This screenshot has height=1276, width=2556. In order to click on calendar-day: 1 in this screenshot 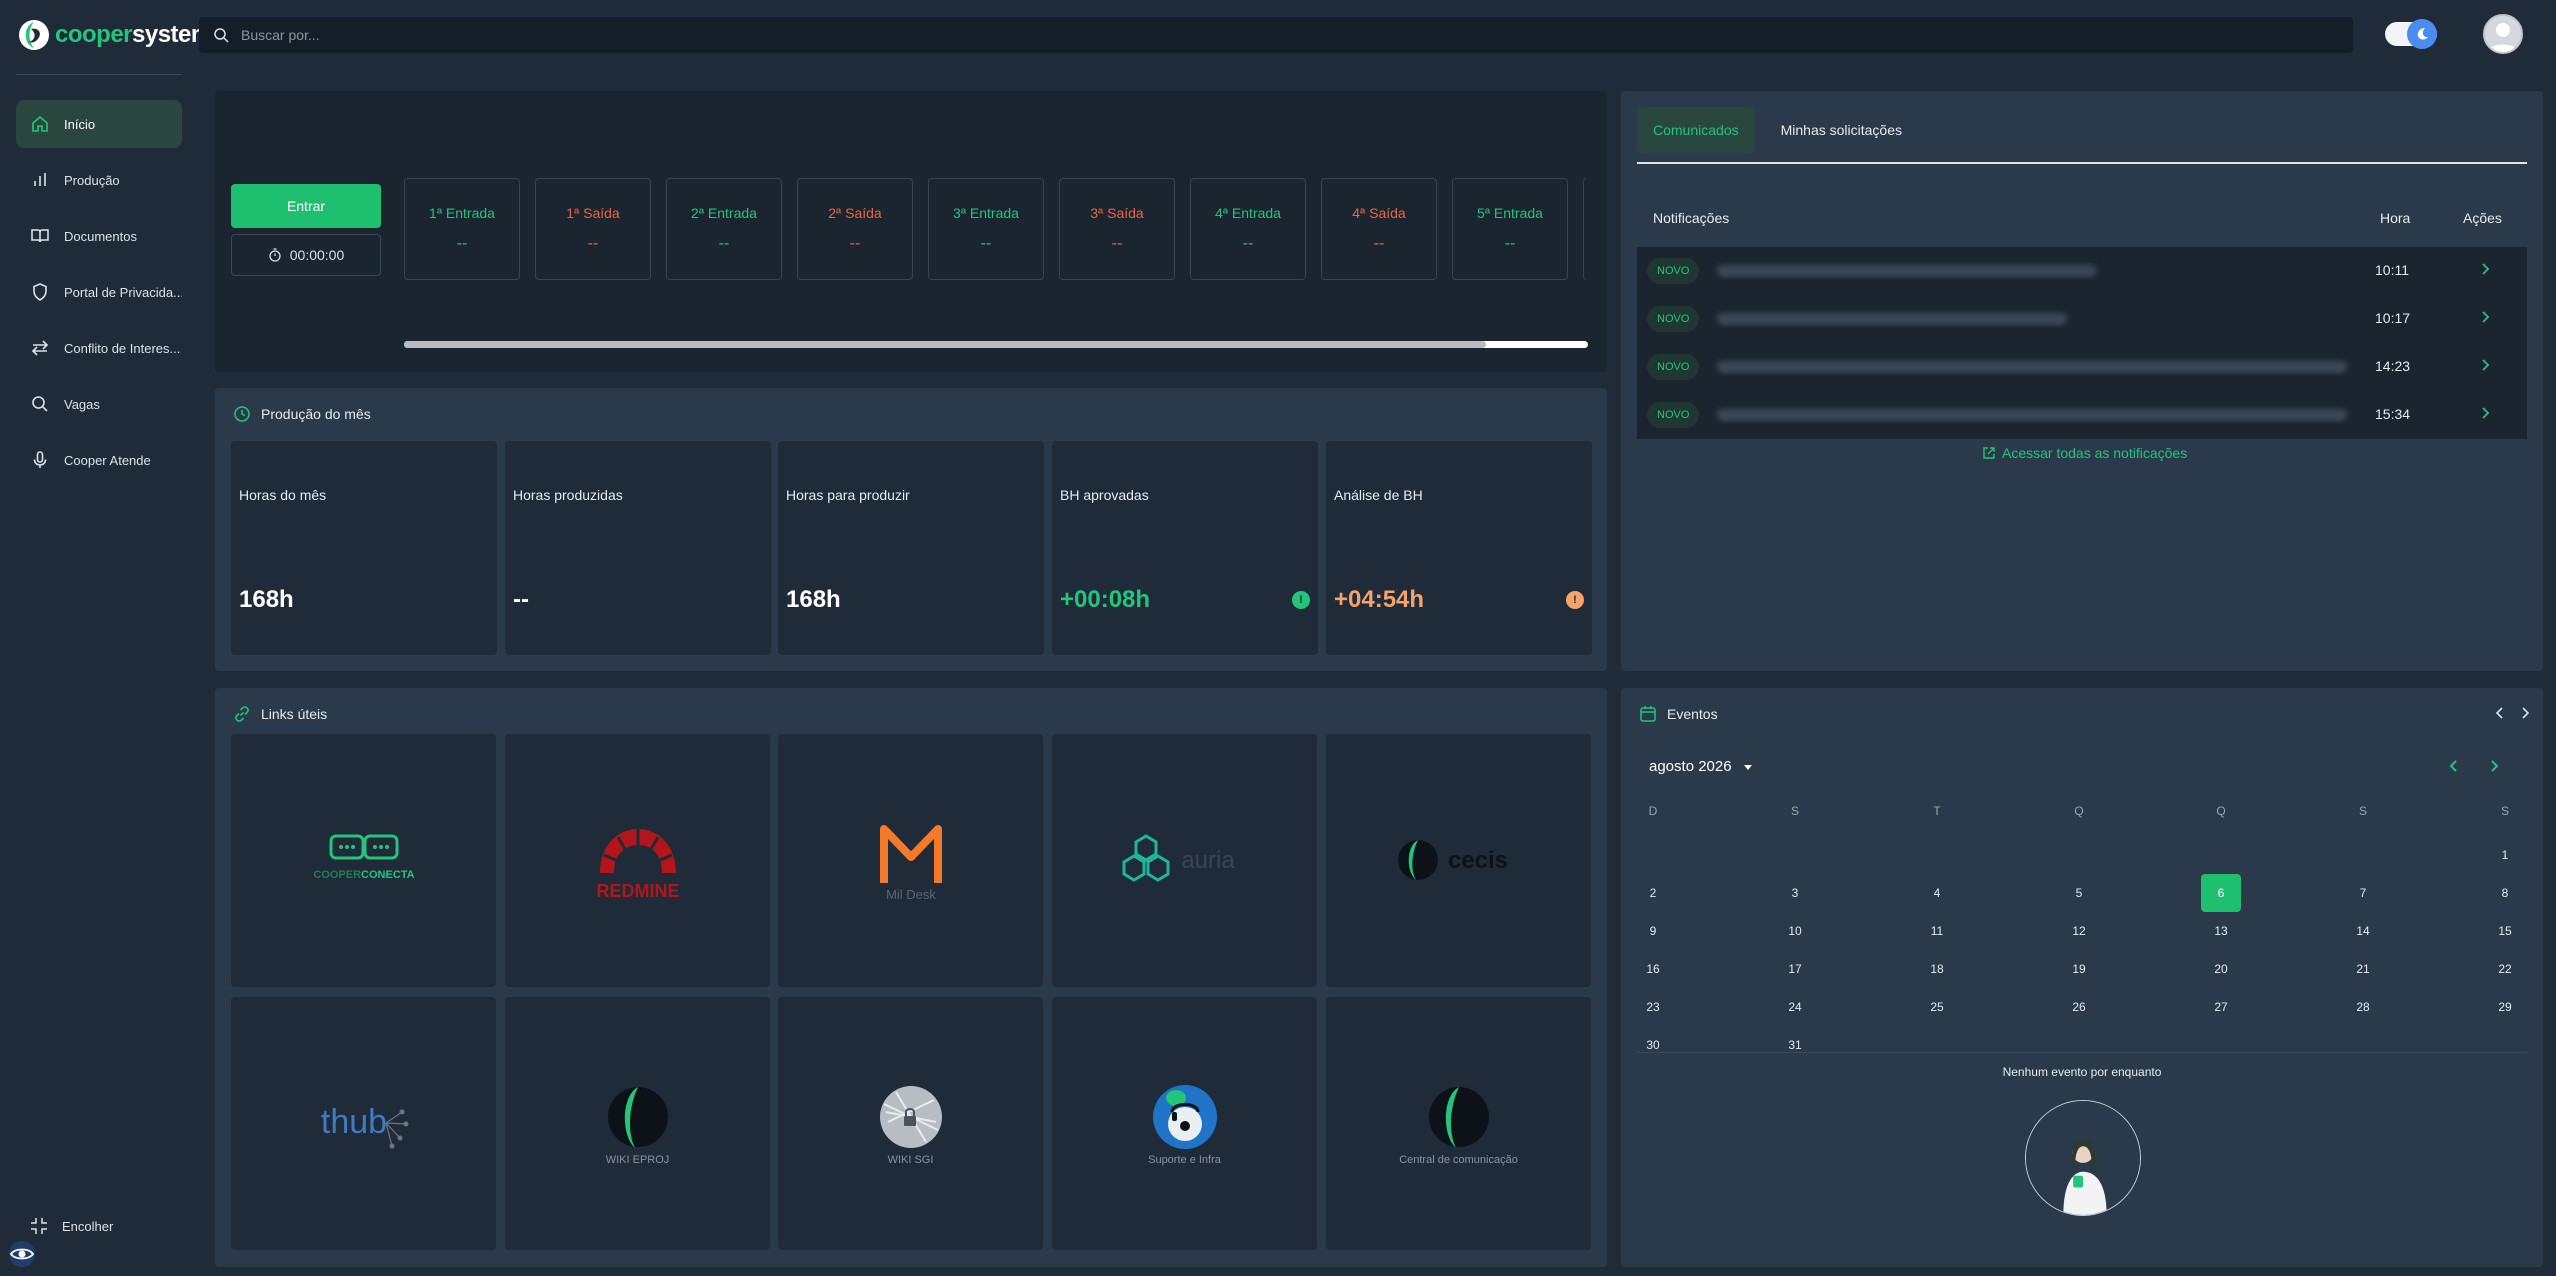, I will do `click(2505, 855)`.